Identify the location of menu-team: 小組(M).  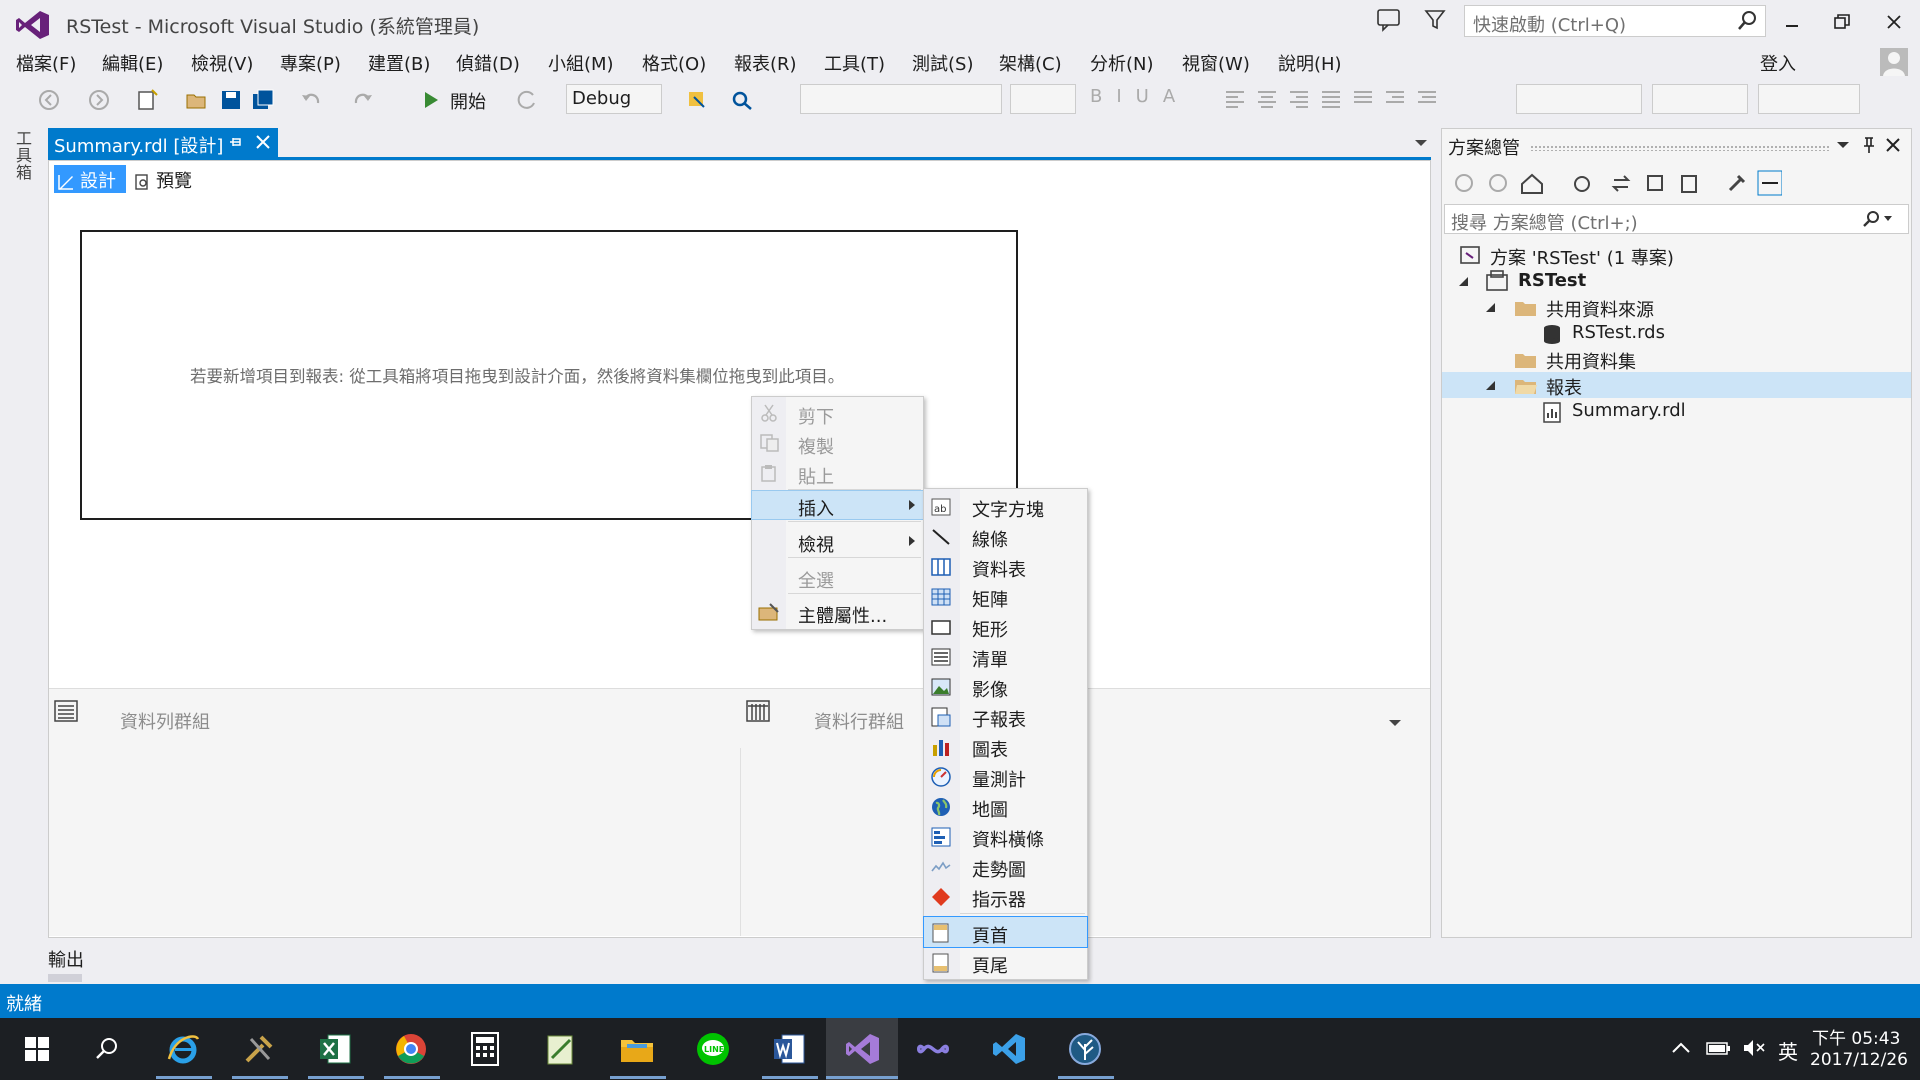
(581, 63).